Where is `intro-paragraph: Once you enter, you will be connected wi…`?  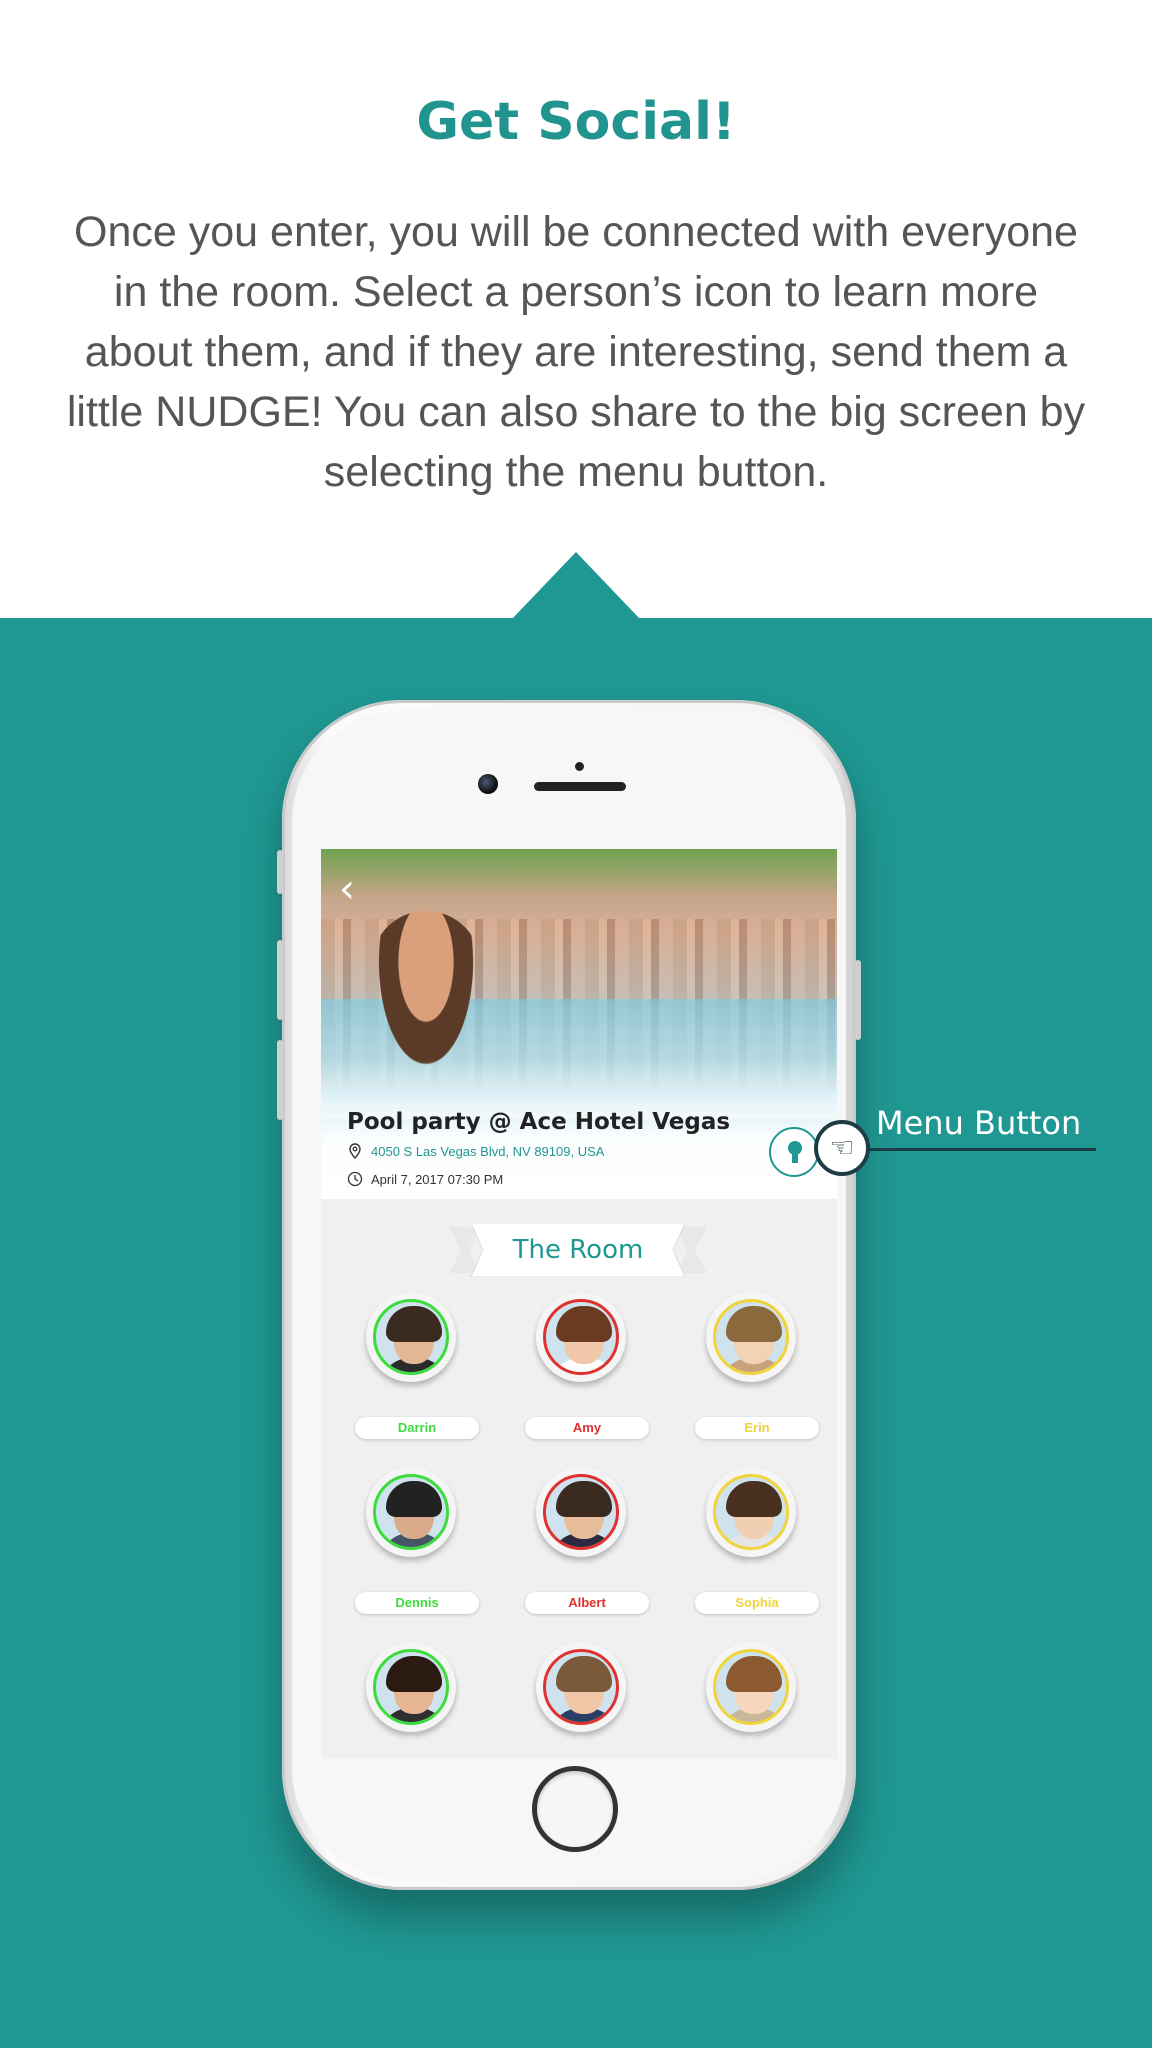
intro-paragraph: Once you enter, you will be connected wi… is located at coordinates (576, 352).